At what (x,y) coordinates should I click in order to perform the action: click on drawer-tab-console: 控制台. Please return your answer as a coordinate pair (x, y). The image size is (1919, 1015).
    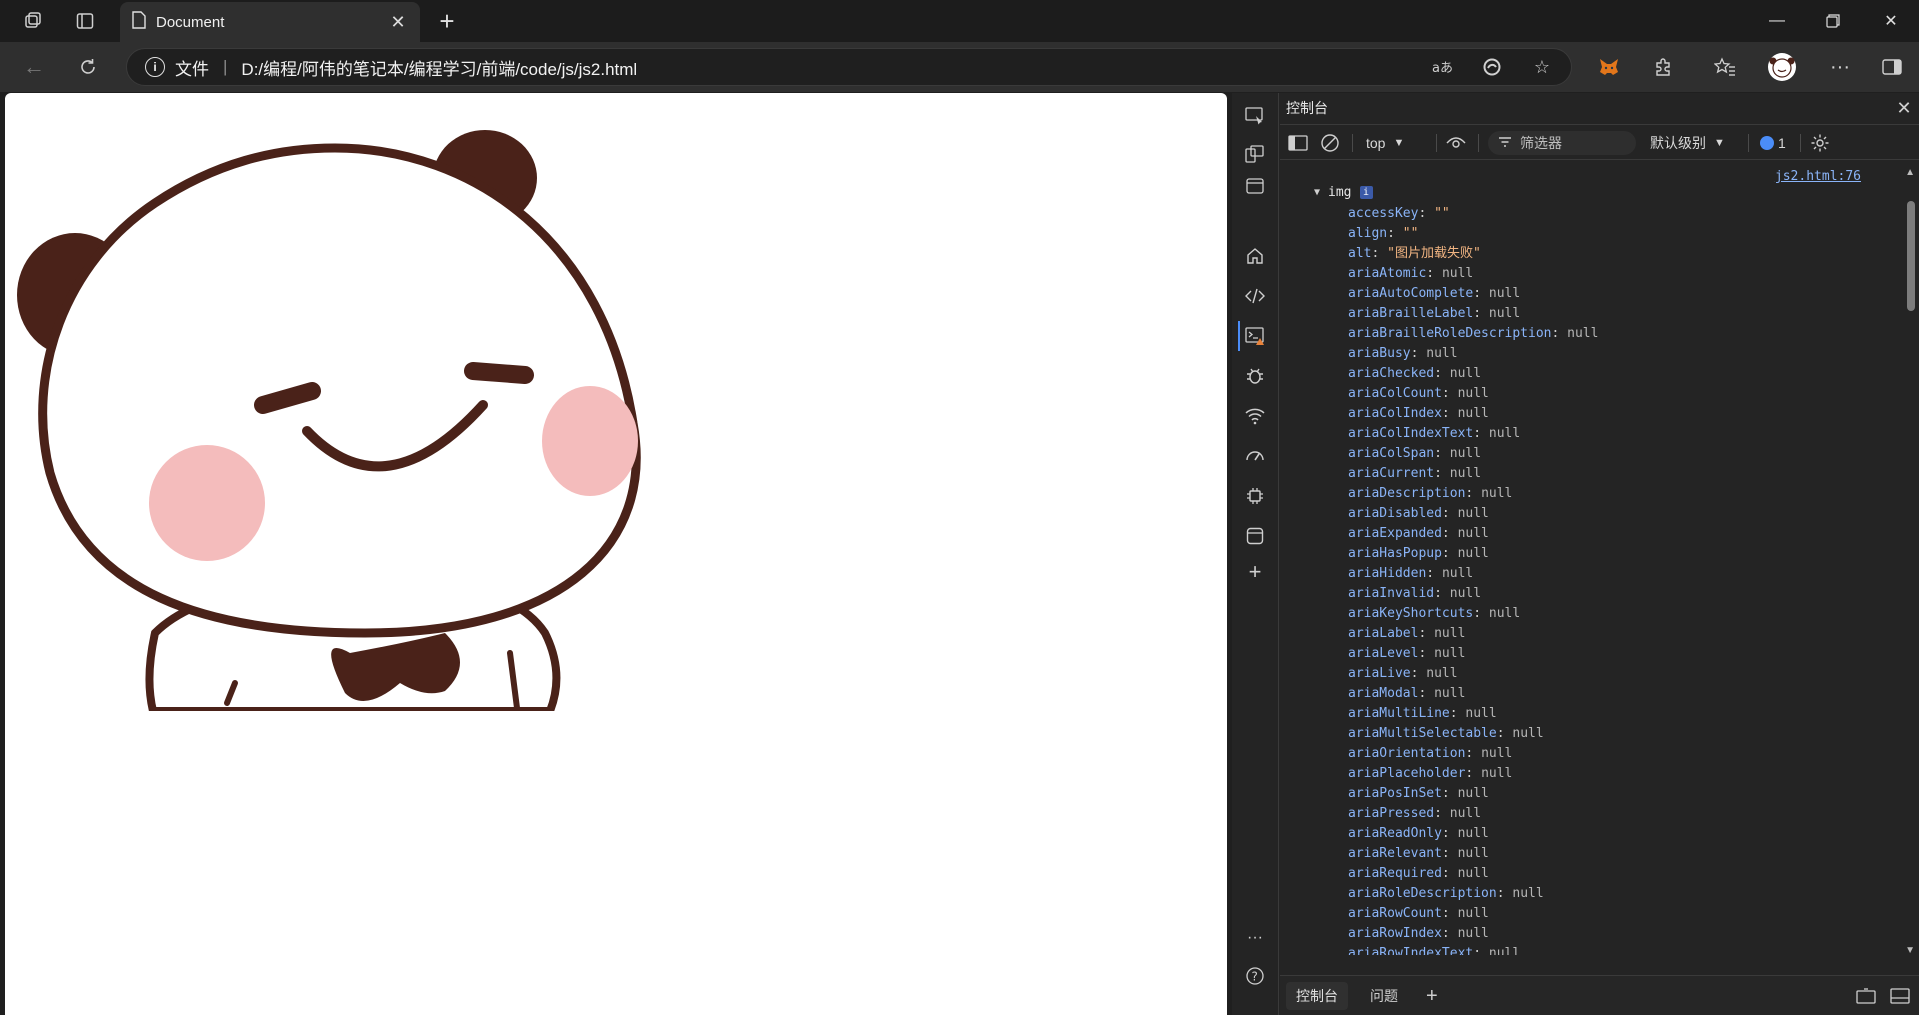
    Looking at the image, I should click on (1317, 996).